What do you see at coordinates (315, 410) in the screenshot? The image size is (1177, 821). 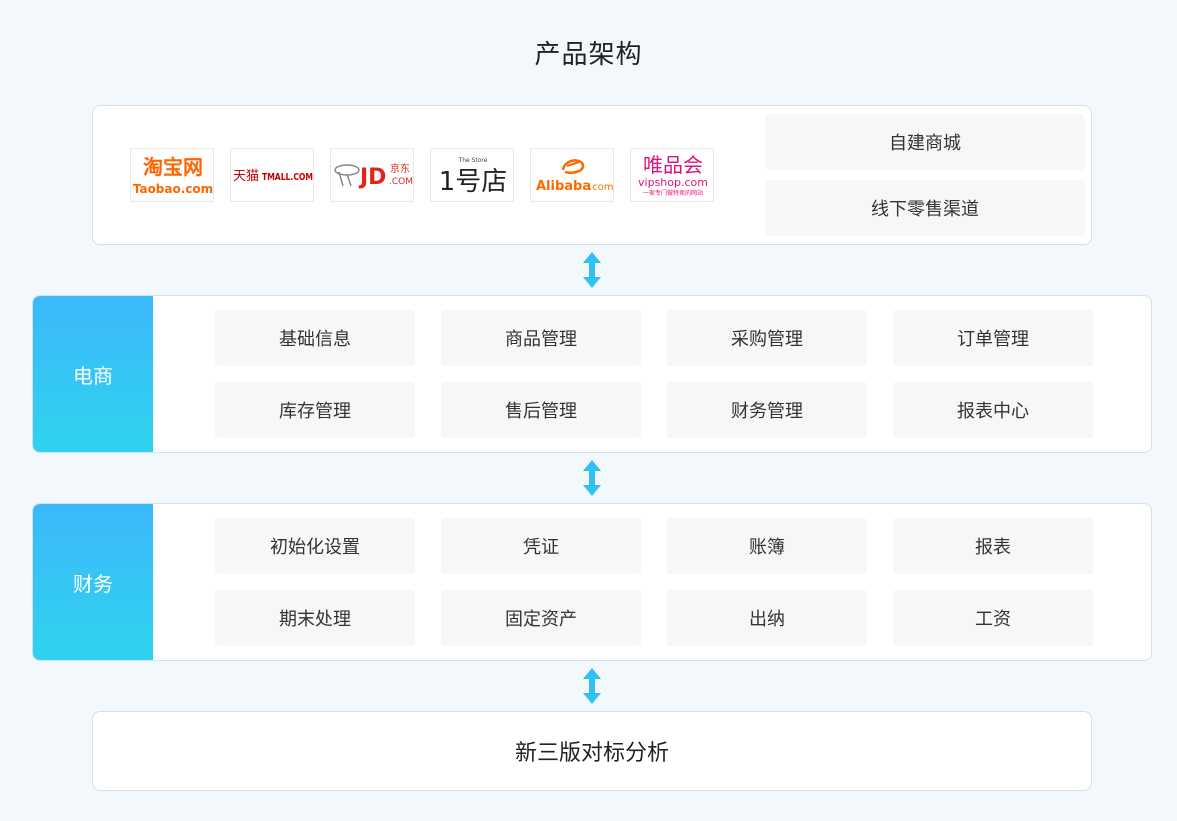 I see `ecommerce-item: 库存管理` at bounding box center [315, 410].